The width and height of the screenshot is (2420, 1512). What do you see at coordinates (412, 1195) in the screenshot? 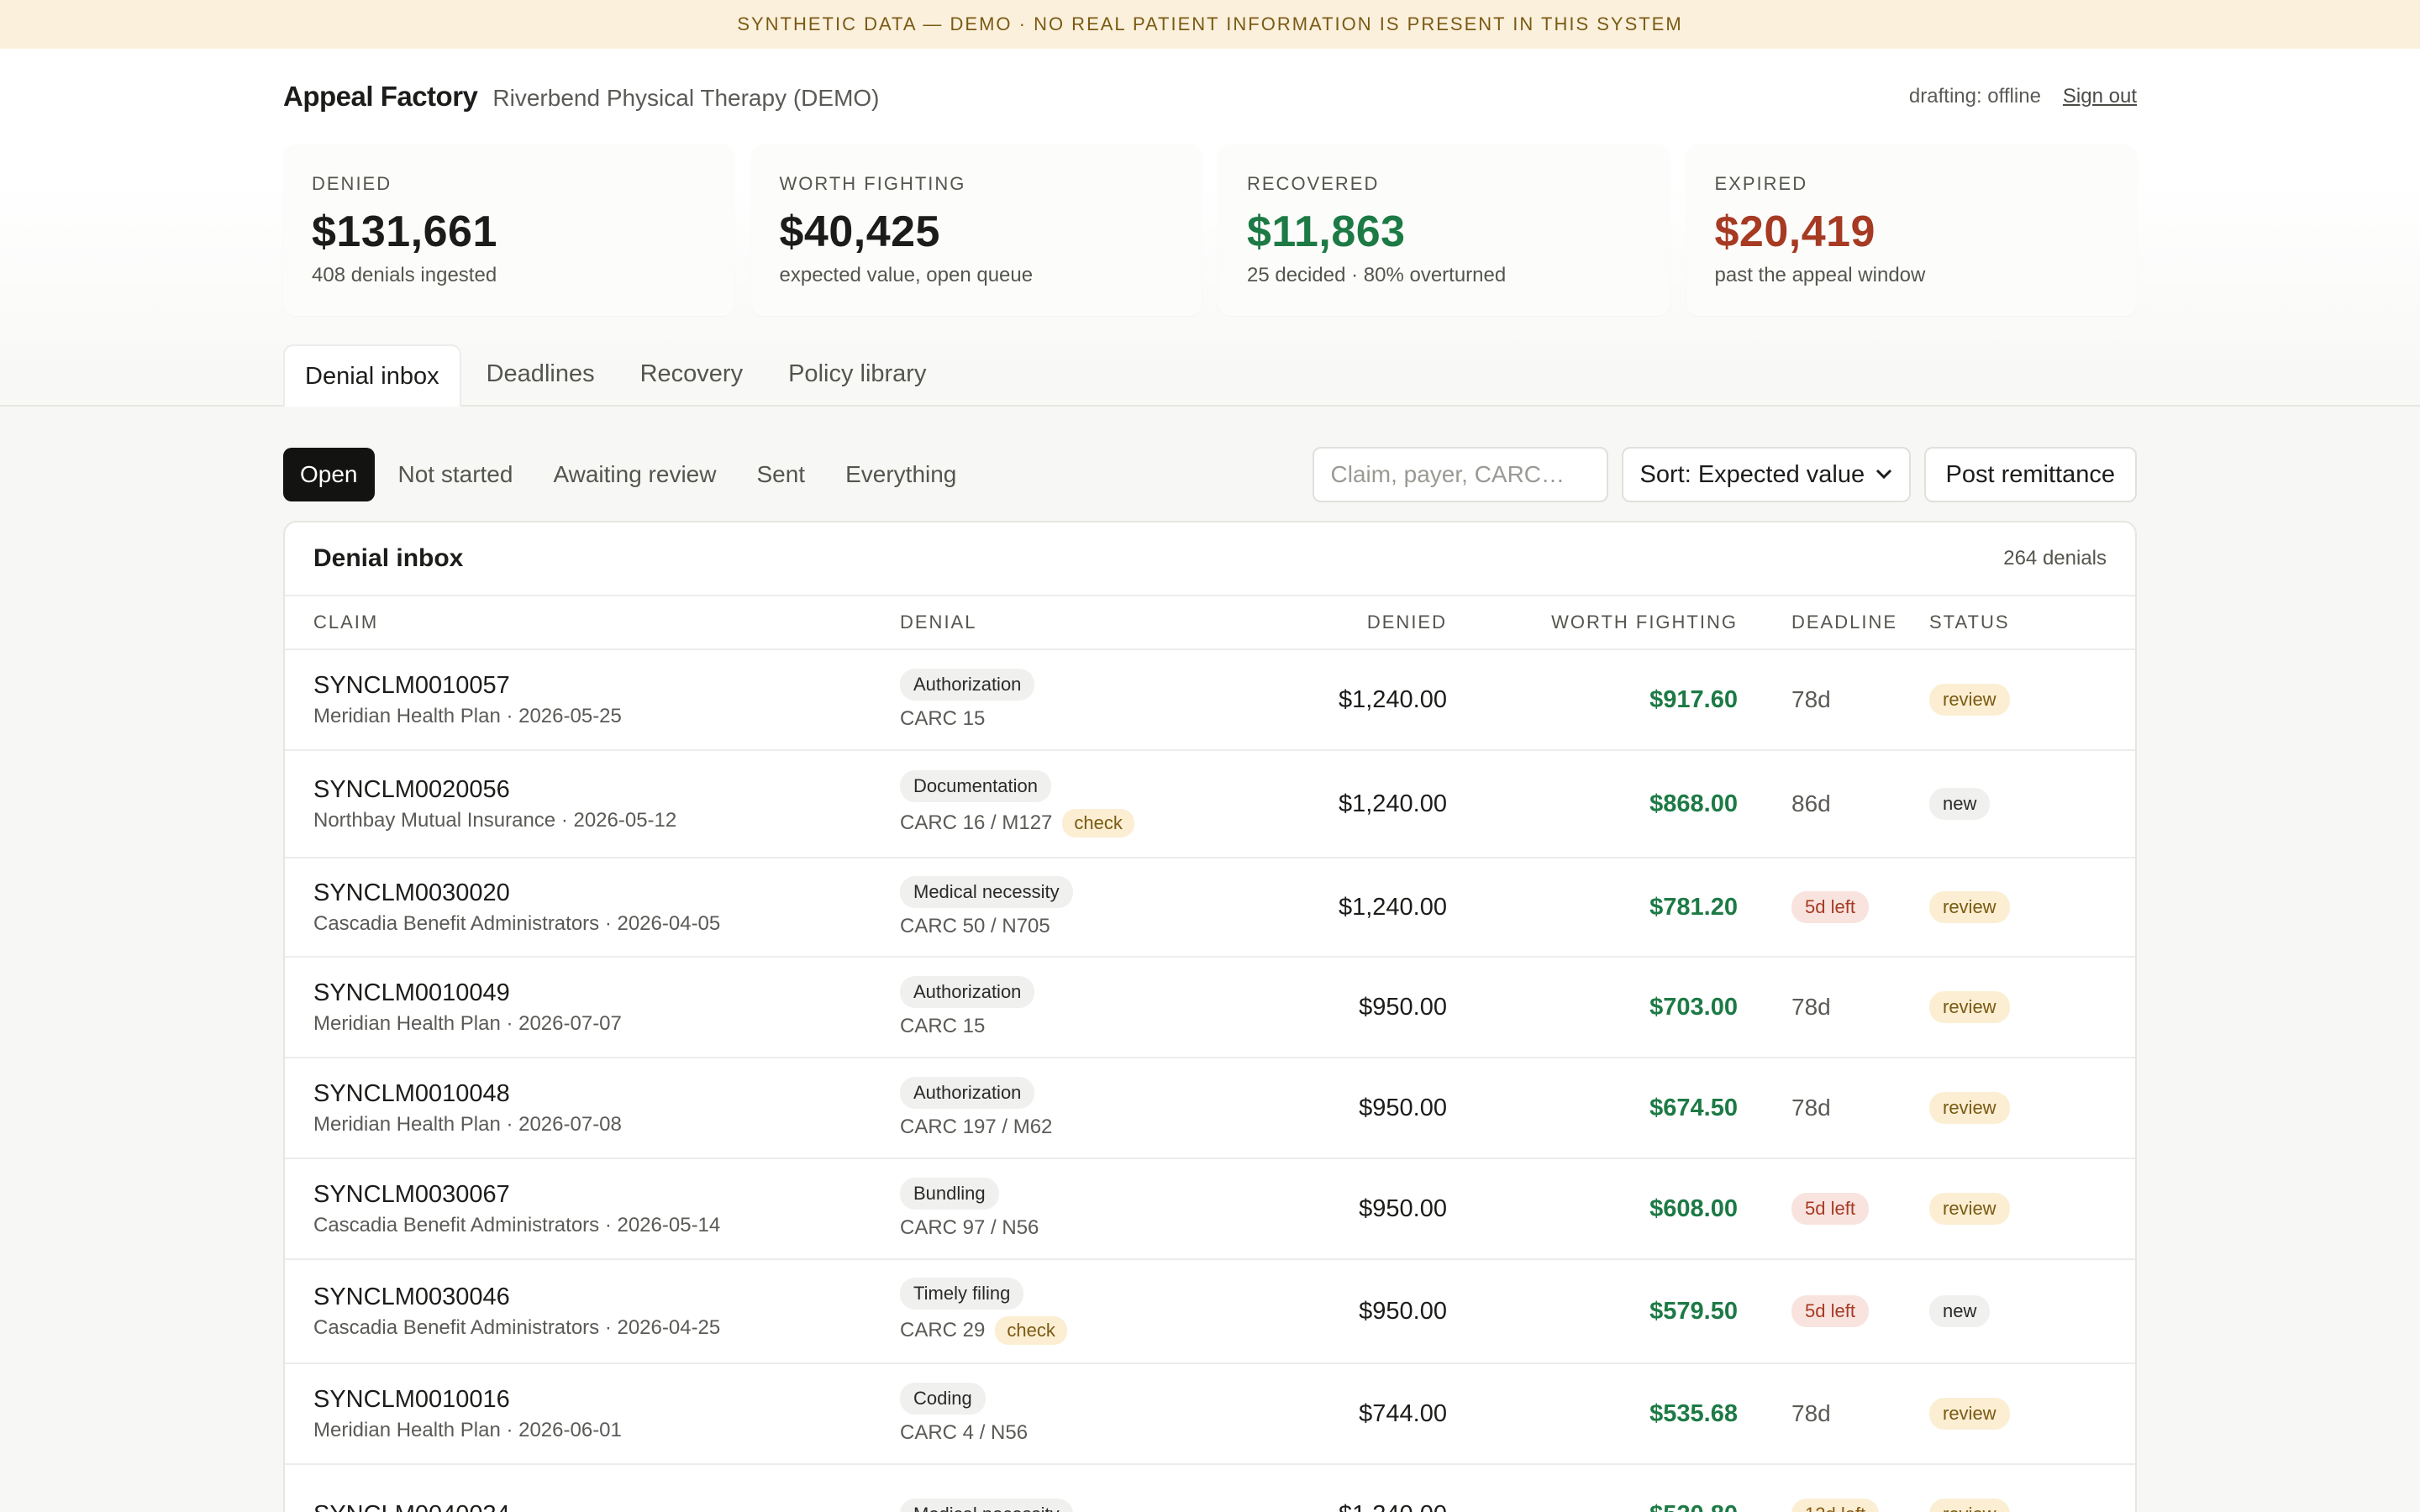
I see `claim-id: SYNCLM0030067` at bounding box center [412, 1195].